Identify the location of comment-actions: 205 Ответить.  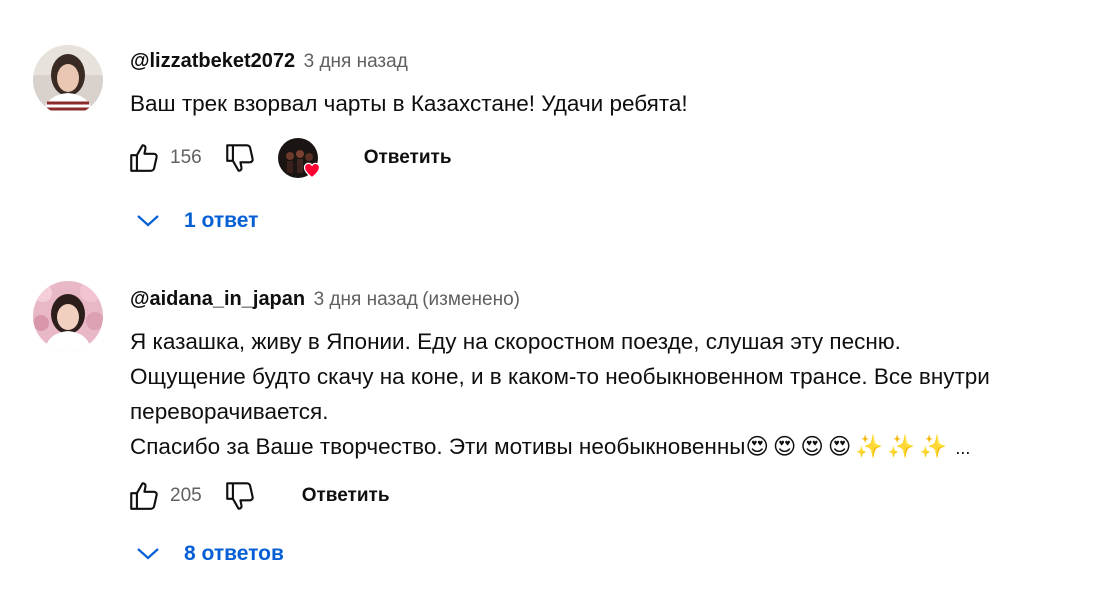
(263, 496).